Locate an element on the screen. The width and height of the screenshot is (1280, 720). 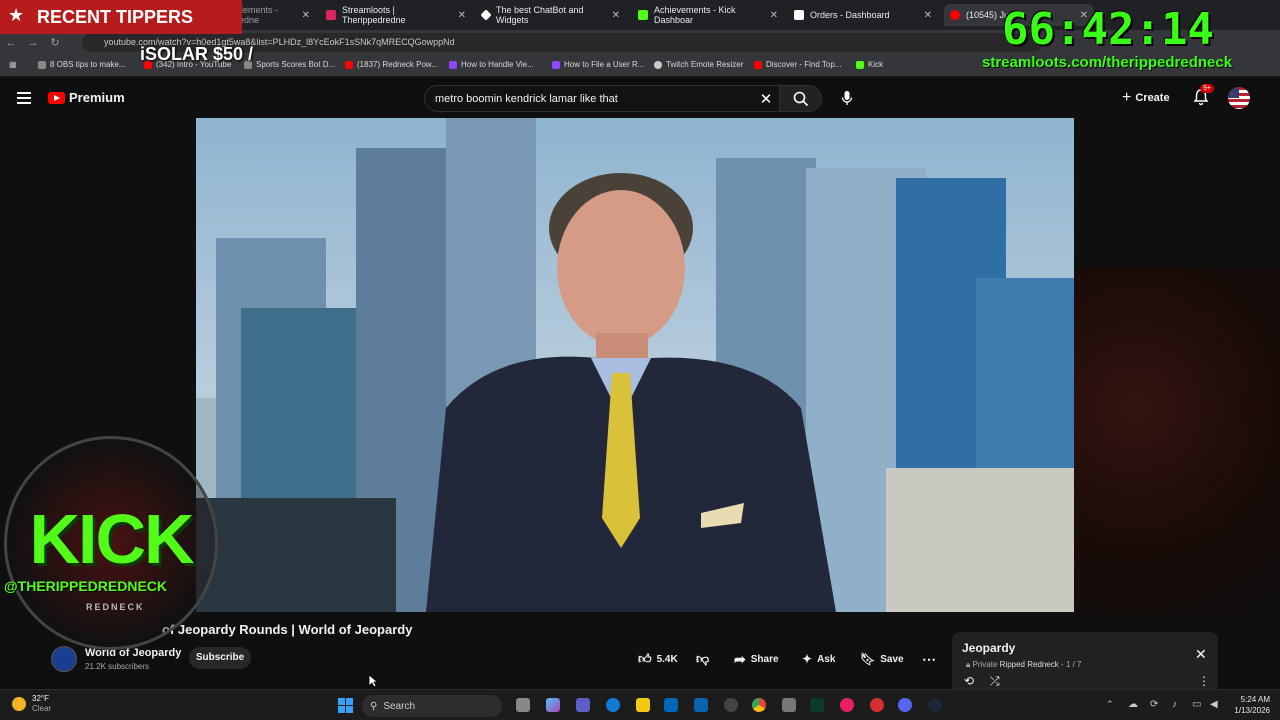
reload-icon: ↻ is located at coordinates (55, 42).